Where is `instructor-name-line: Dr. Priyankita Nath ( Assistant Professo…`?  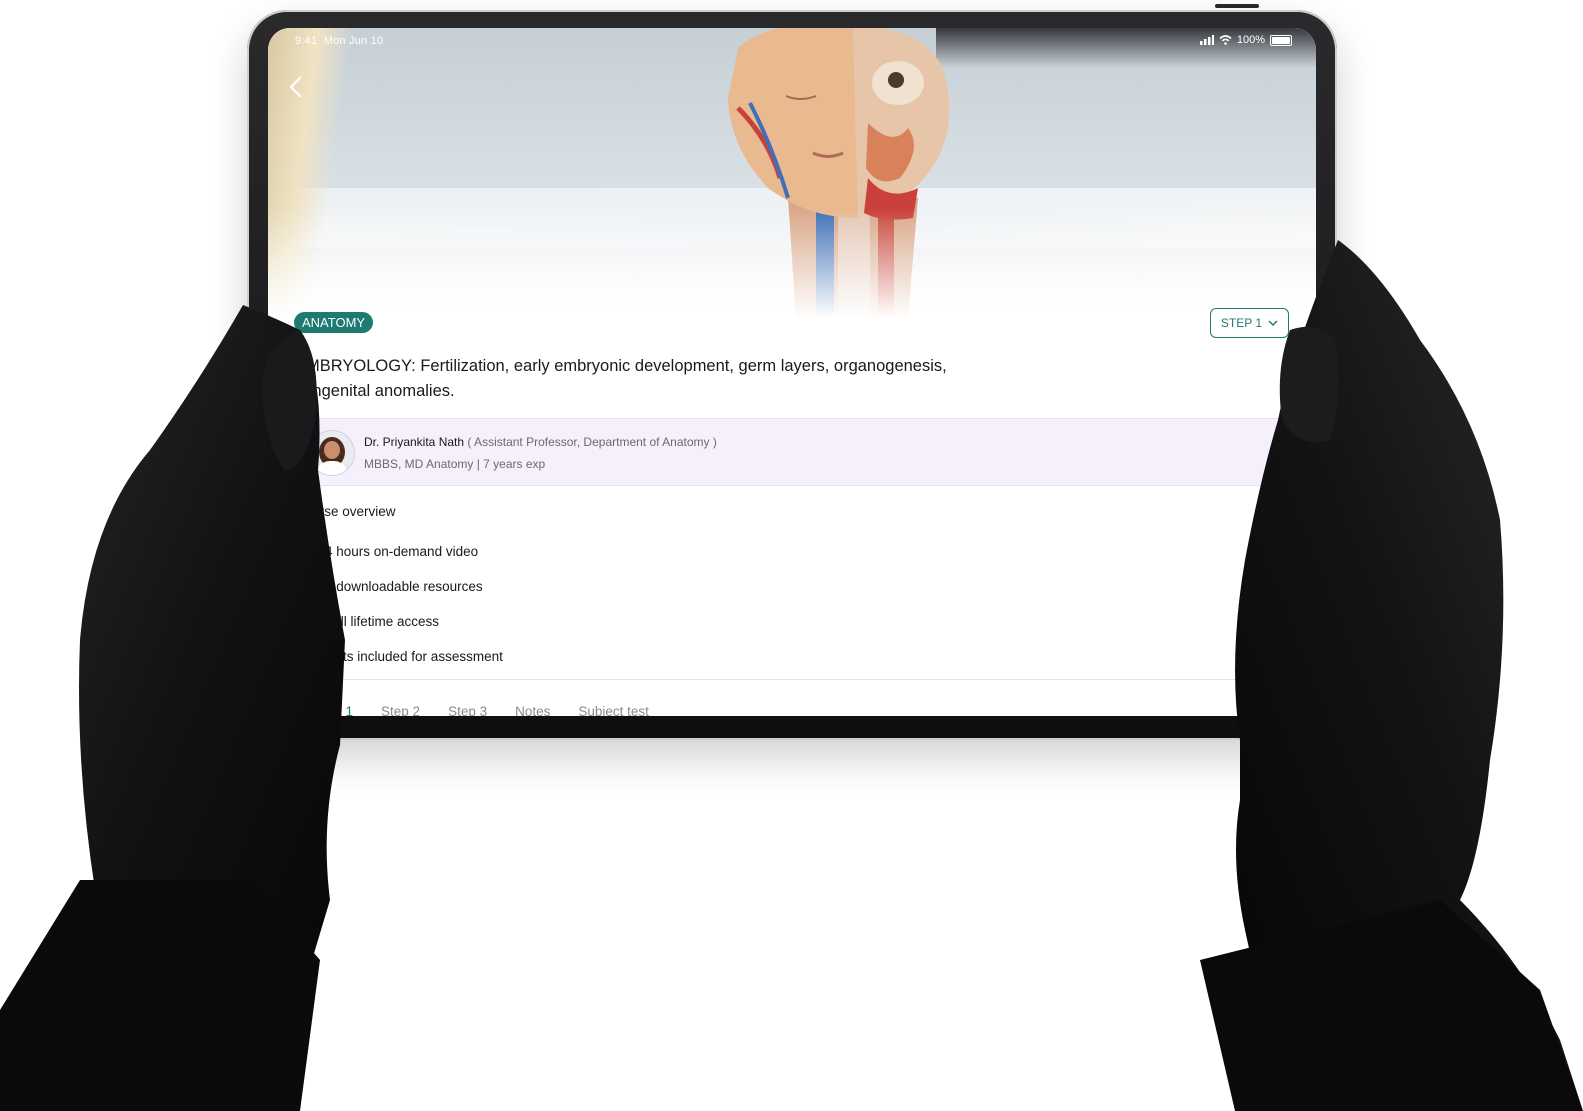
instructor-name-line: Dr. Priyankita Nath ( Assistant Professo… is located at coordinates (540, 442).